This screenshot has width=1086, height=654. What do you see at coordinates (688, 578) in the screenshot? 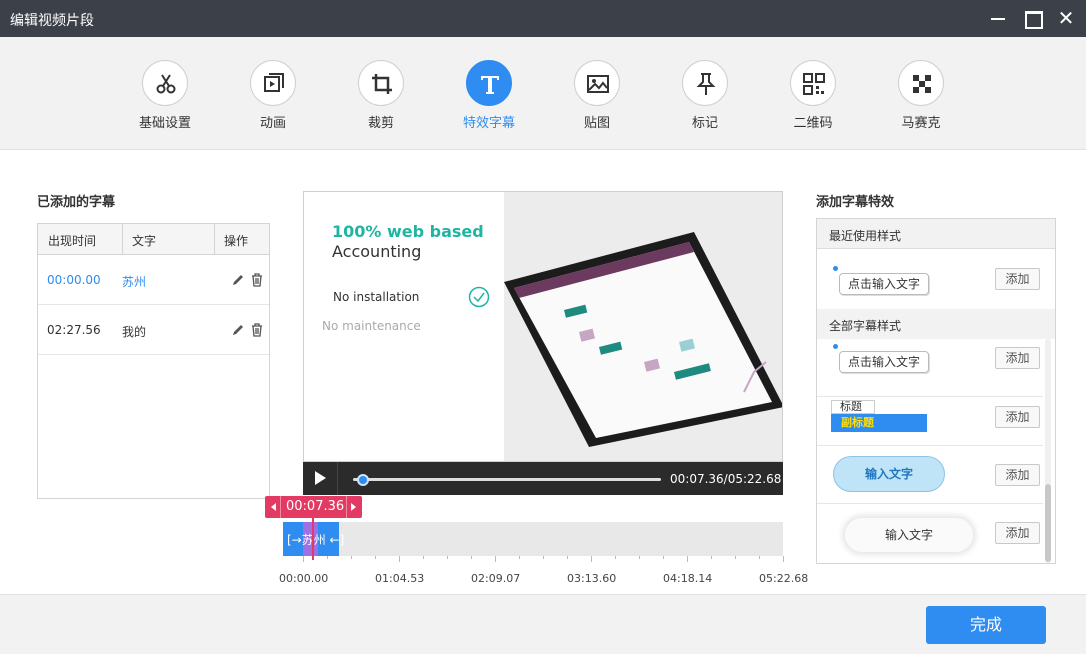
I see `timeline-label: 04:18.14` at bounding box center [688, 578].